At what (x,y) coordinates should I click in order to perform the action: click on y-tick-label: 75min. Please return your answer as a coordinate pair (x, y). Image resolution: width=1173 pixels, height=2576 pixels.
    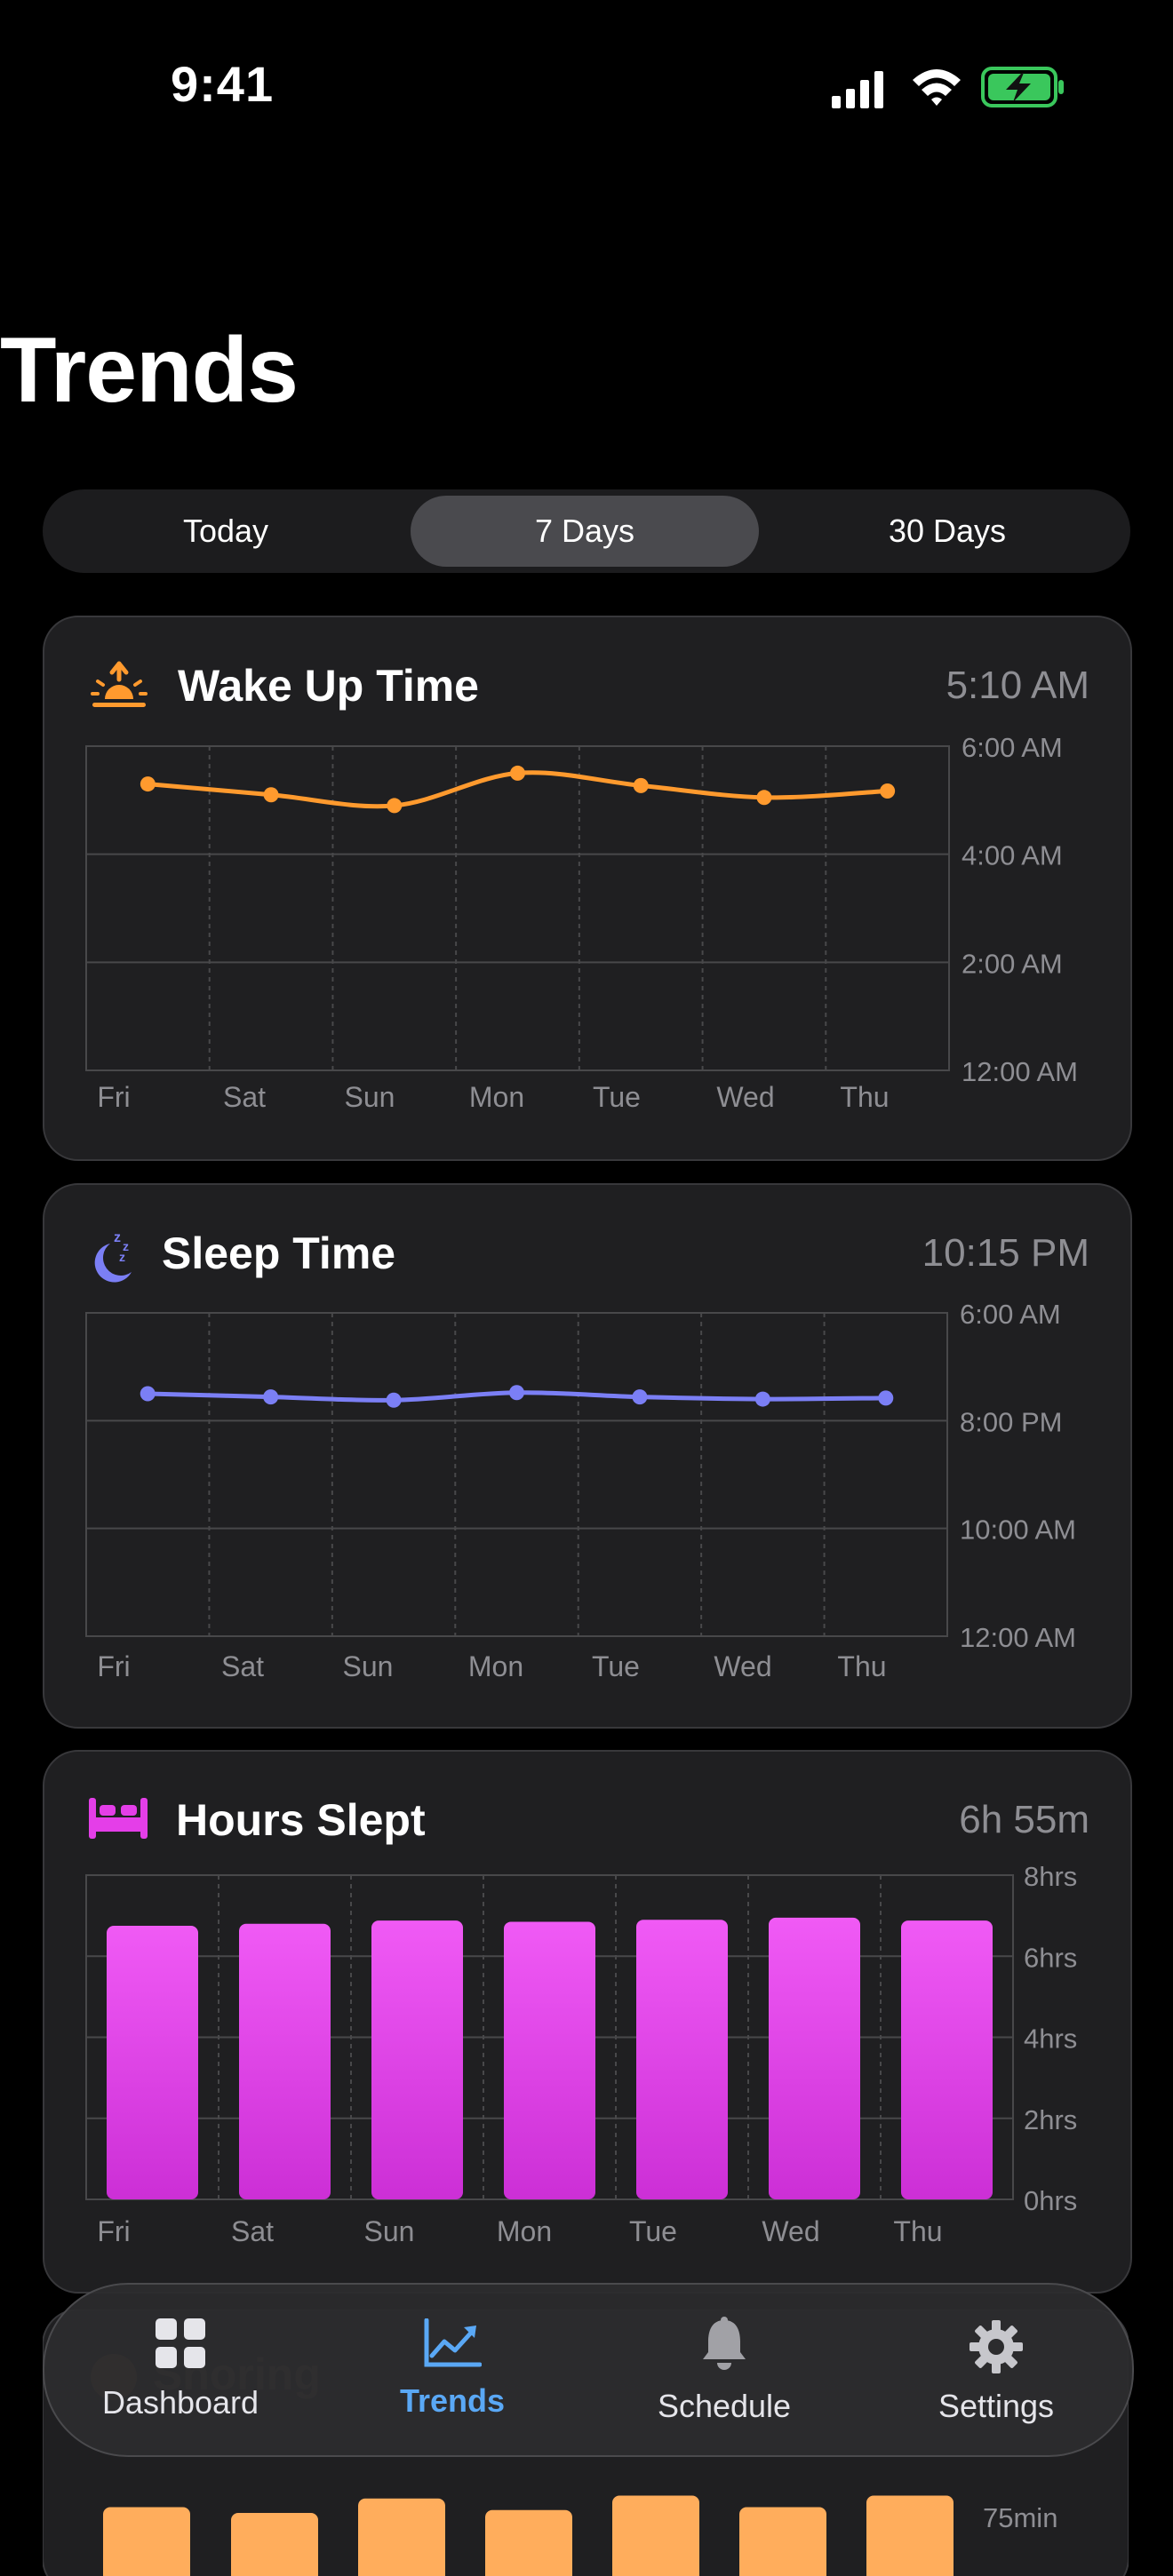
    Looking at the image, I should click on (1020, 2517).